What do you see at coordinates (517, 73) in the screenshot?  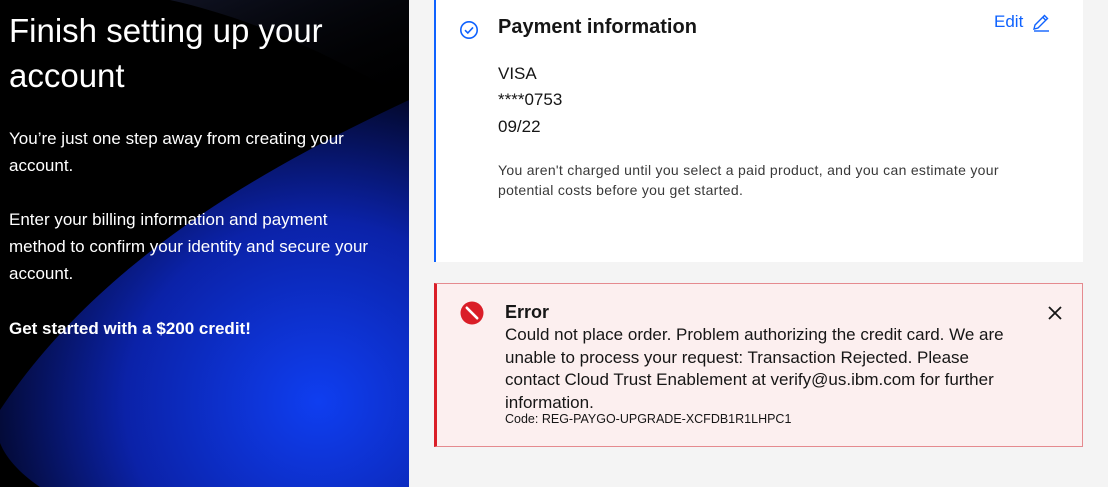 I see `card-brand: VISA` at bounding box center [517, 73].